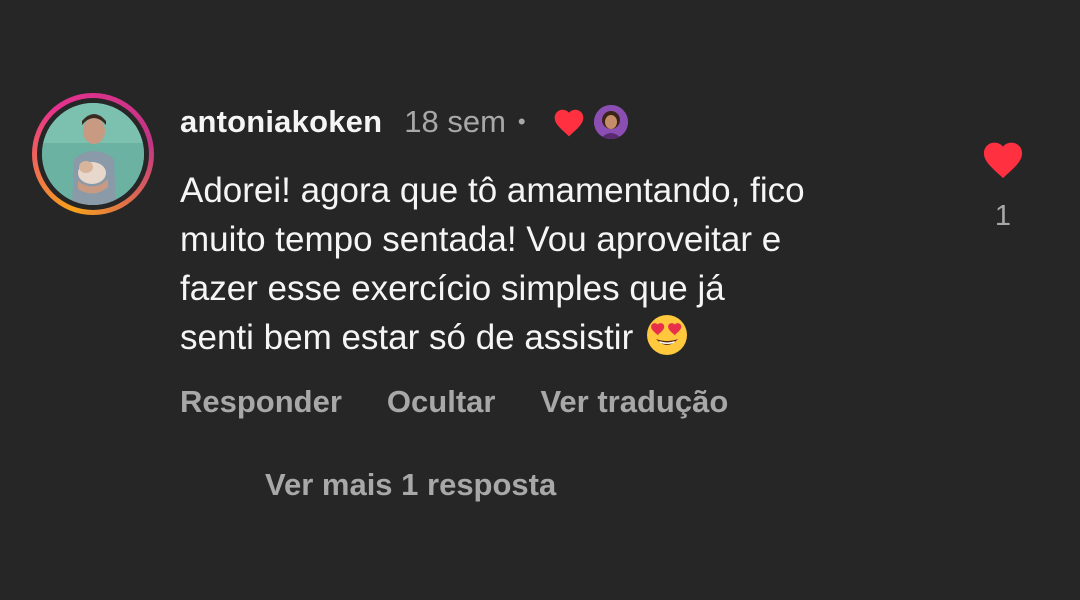  What do you see at coordinates (1003, 216) in the screenshot?
I see `like-count: 1` at bounding box center [1003, 216].